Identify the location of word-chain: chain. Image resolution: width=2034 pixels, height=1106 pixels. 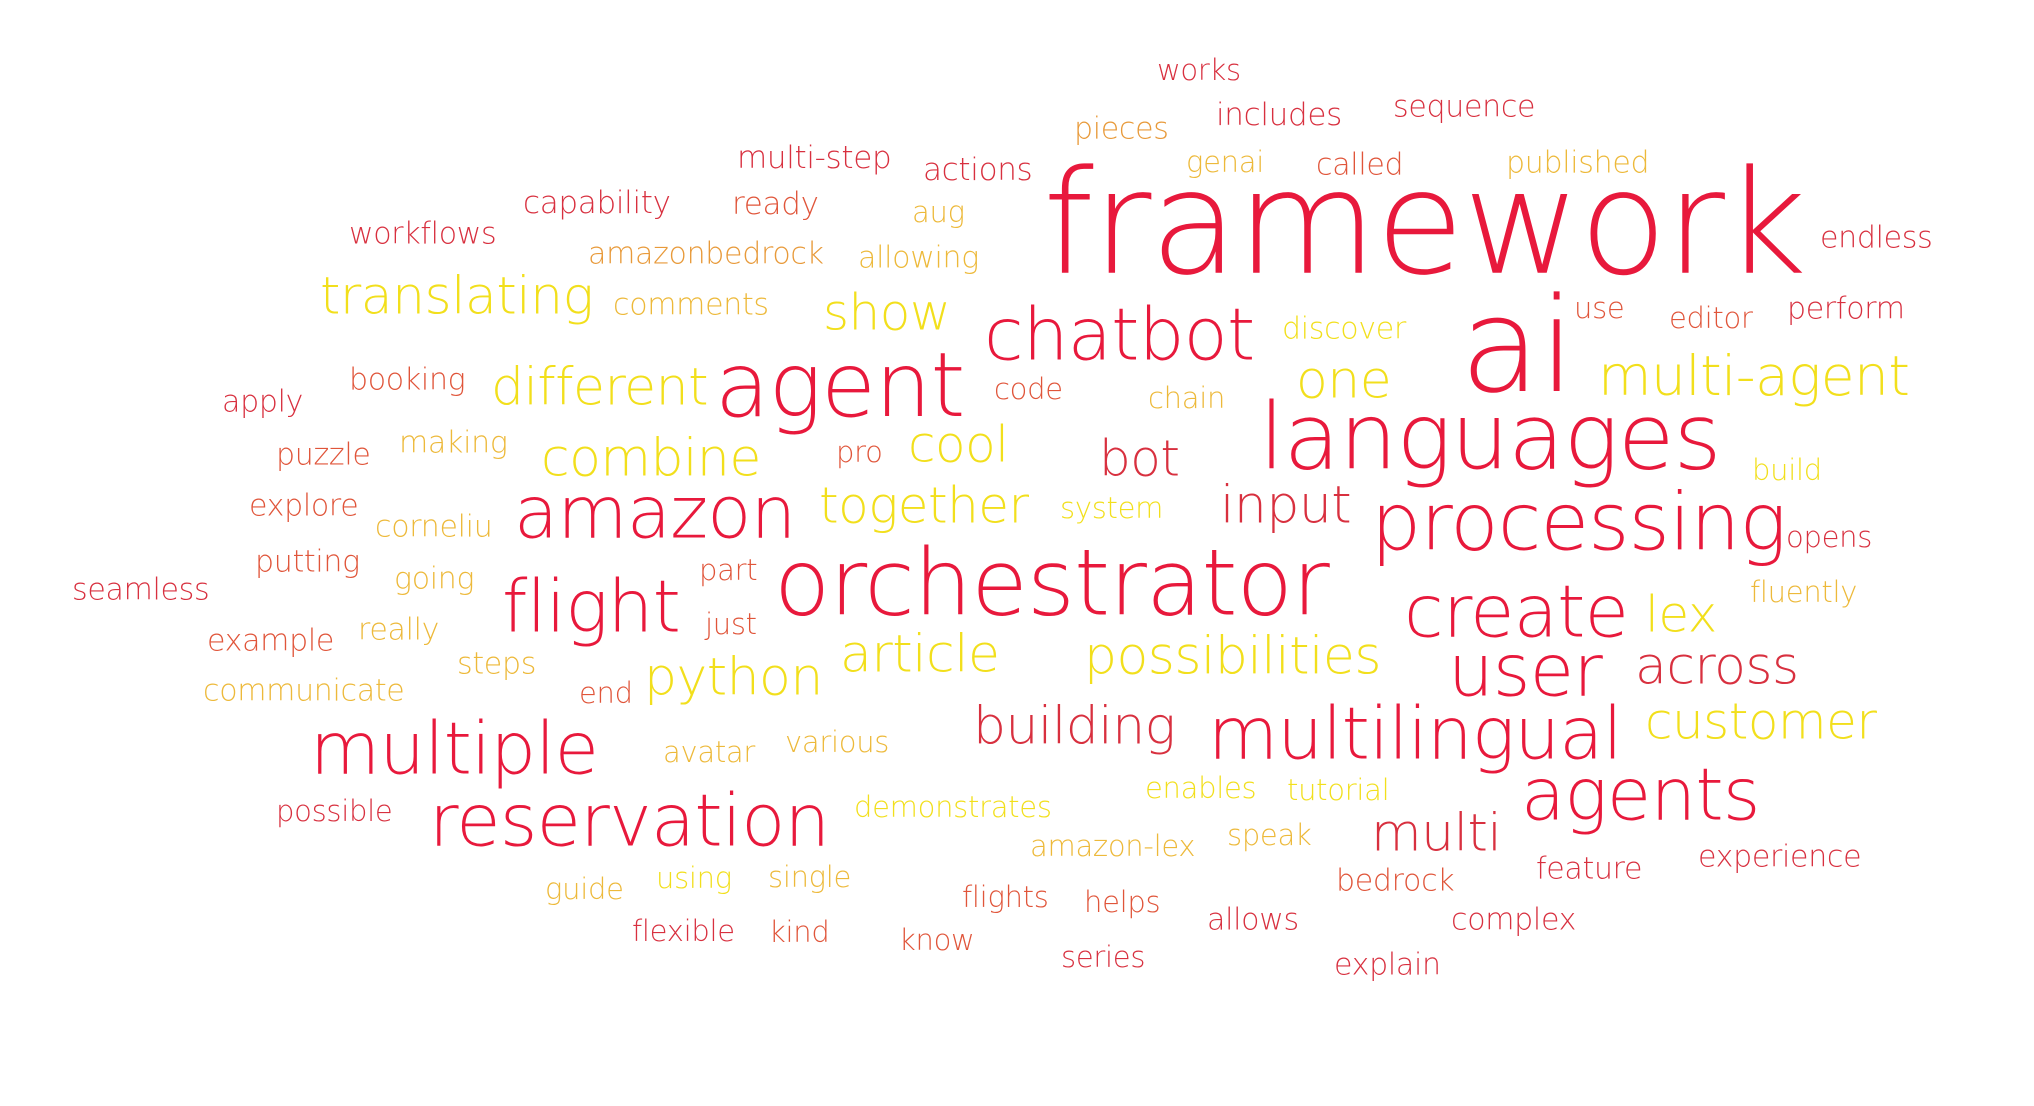
(1187, 398).